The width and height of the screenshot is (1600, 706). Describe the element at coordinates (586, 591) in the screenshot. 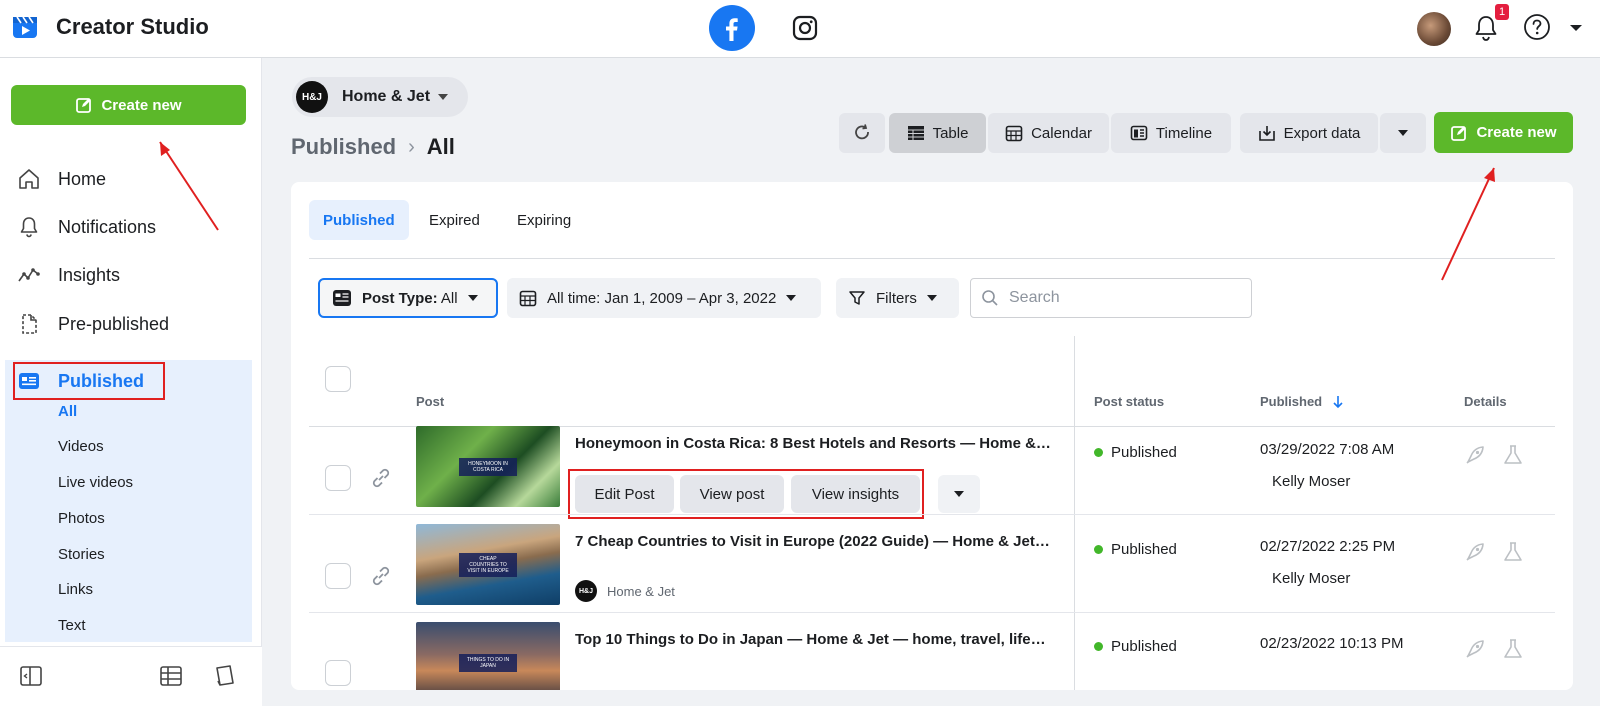

I see `page-logo: H&J` at that location.